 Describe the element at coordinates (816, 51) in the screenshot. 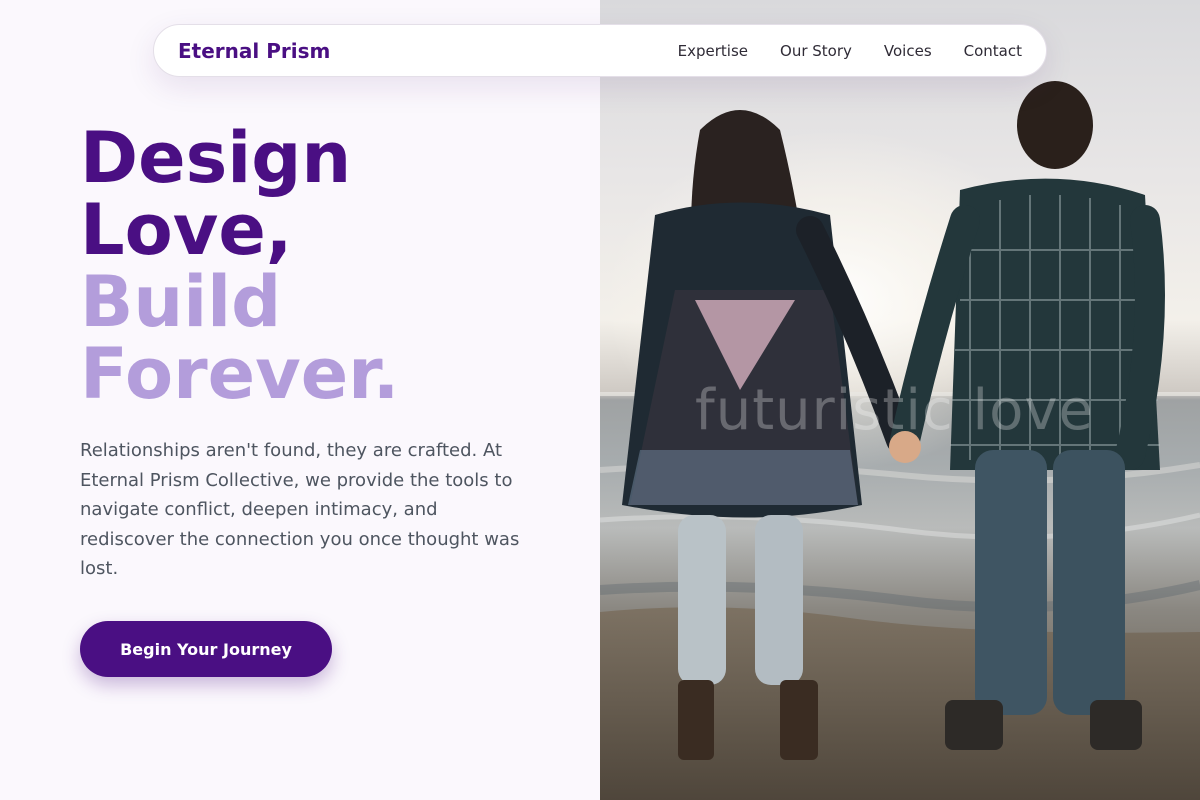

I see `nav-link-our-story: Our Story` at that location.